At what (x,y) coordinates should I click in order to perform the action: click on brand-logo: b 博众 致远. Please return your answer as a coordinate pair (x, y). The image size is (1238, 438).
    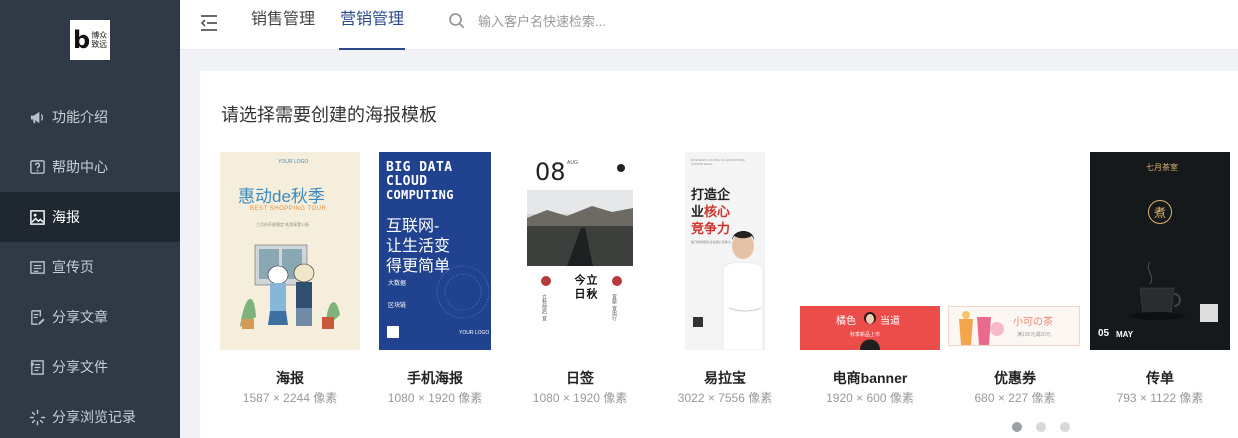
    Looking at the image, I should click on (90, 40).